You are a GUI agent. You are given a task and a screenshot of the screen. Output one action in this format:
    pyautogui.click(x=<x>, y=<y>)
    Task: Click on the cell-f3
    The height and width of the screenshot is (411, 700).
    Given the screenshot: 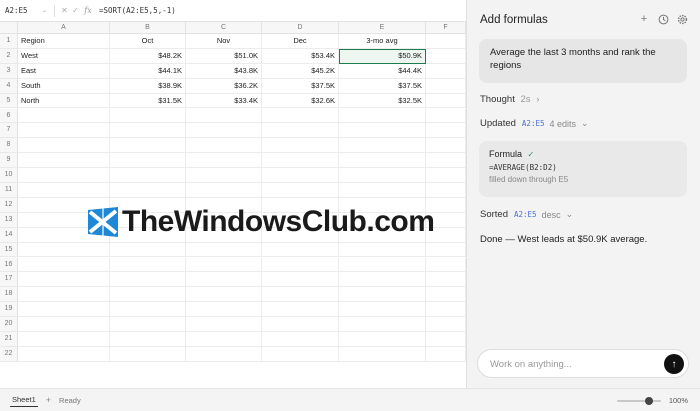 What is the action you would take?
    pyautogui.click(x=446, y=71)
    